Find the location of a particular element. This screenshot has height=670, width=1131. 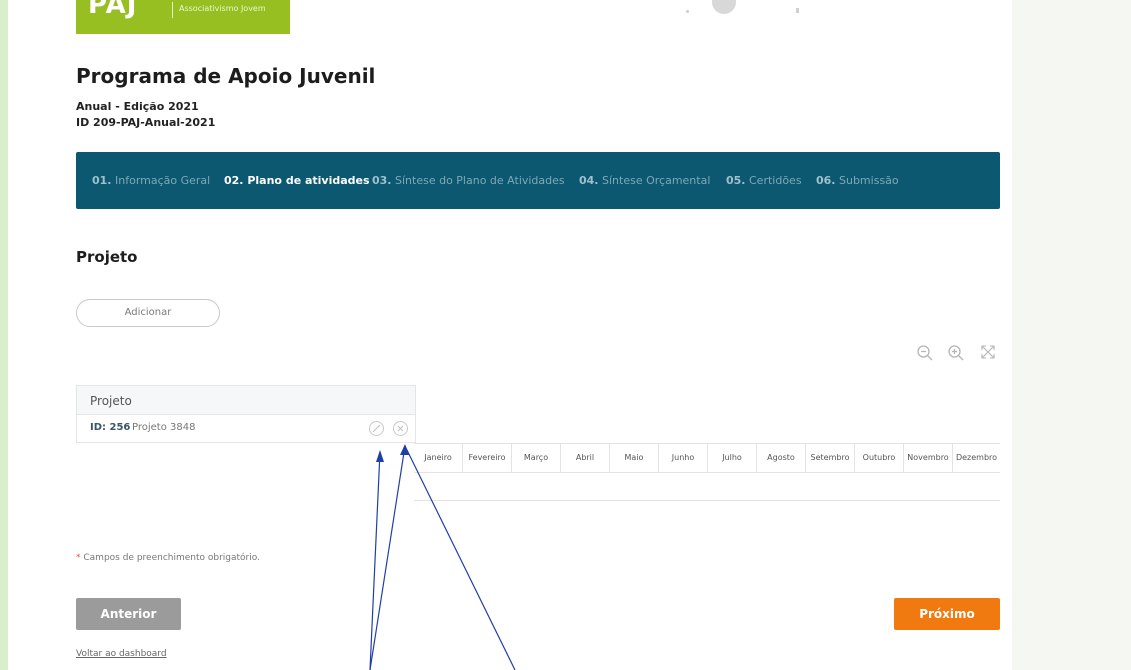

project-name: Projeto 3848 is located at coordinates (164, 427).